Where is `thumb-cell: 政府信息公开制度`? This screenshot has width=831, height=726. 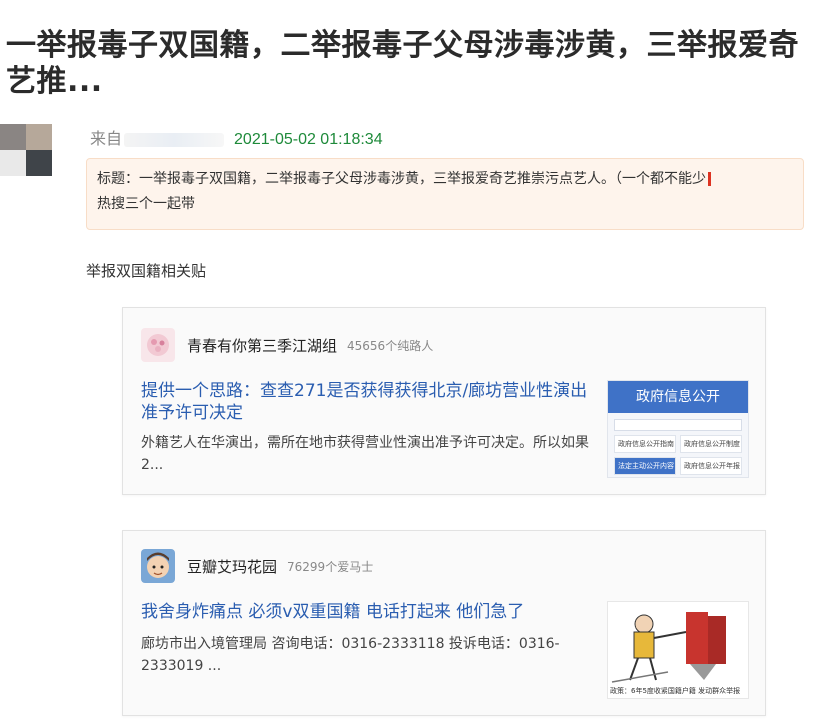
thumb-cell: 政府信息公开制度 is located at coordinates (711, 444).